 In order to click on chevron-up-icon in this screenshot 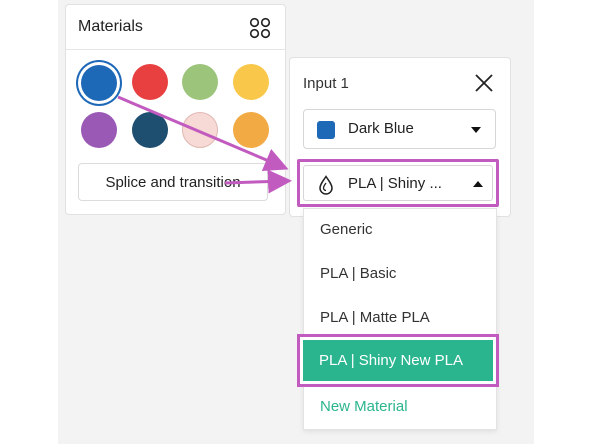, I will do `click(478, 184)`.